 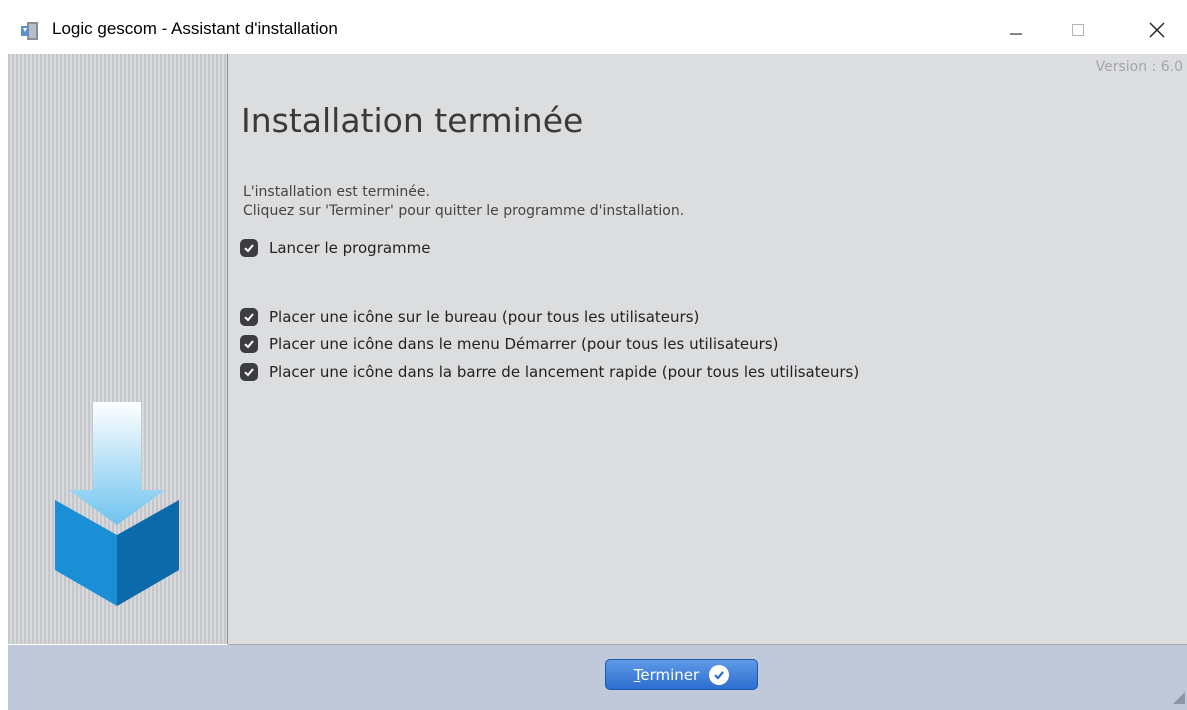 I want to click on finish-button: Terminer, so click(x=681, y=674).